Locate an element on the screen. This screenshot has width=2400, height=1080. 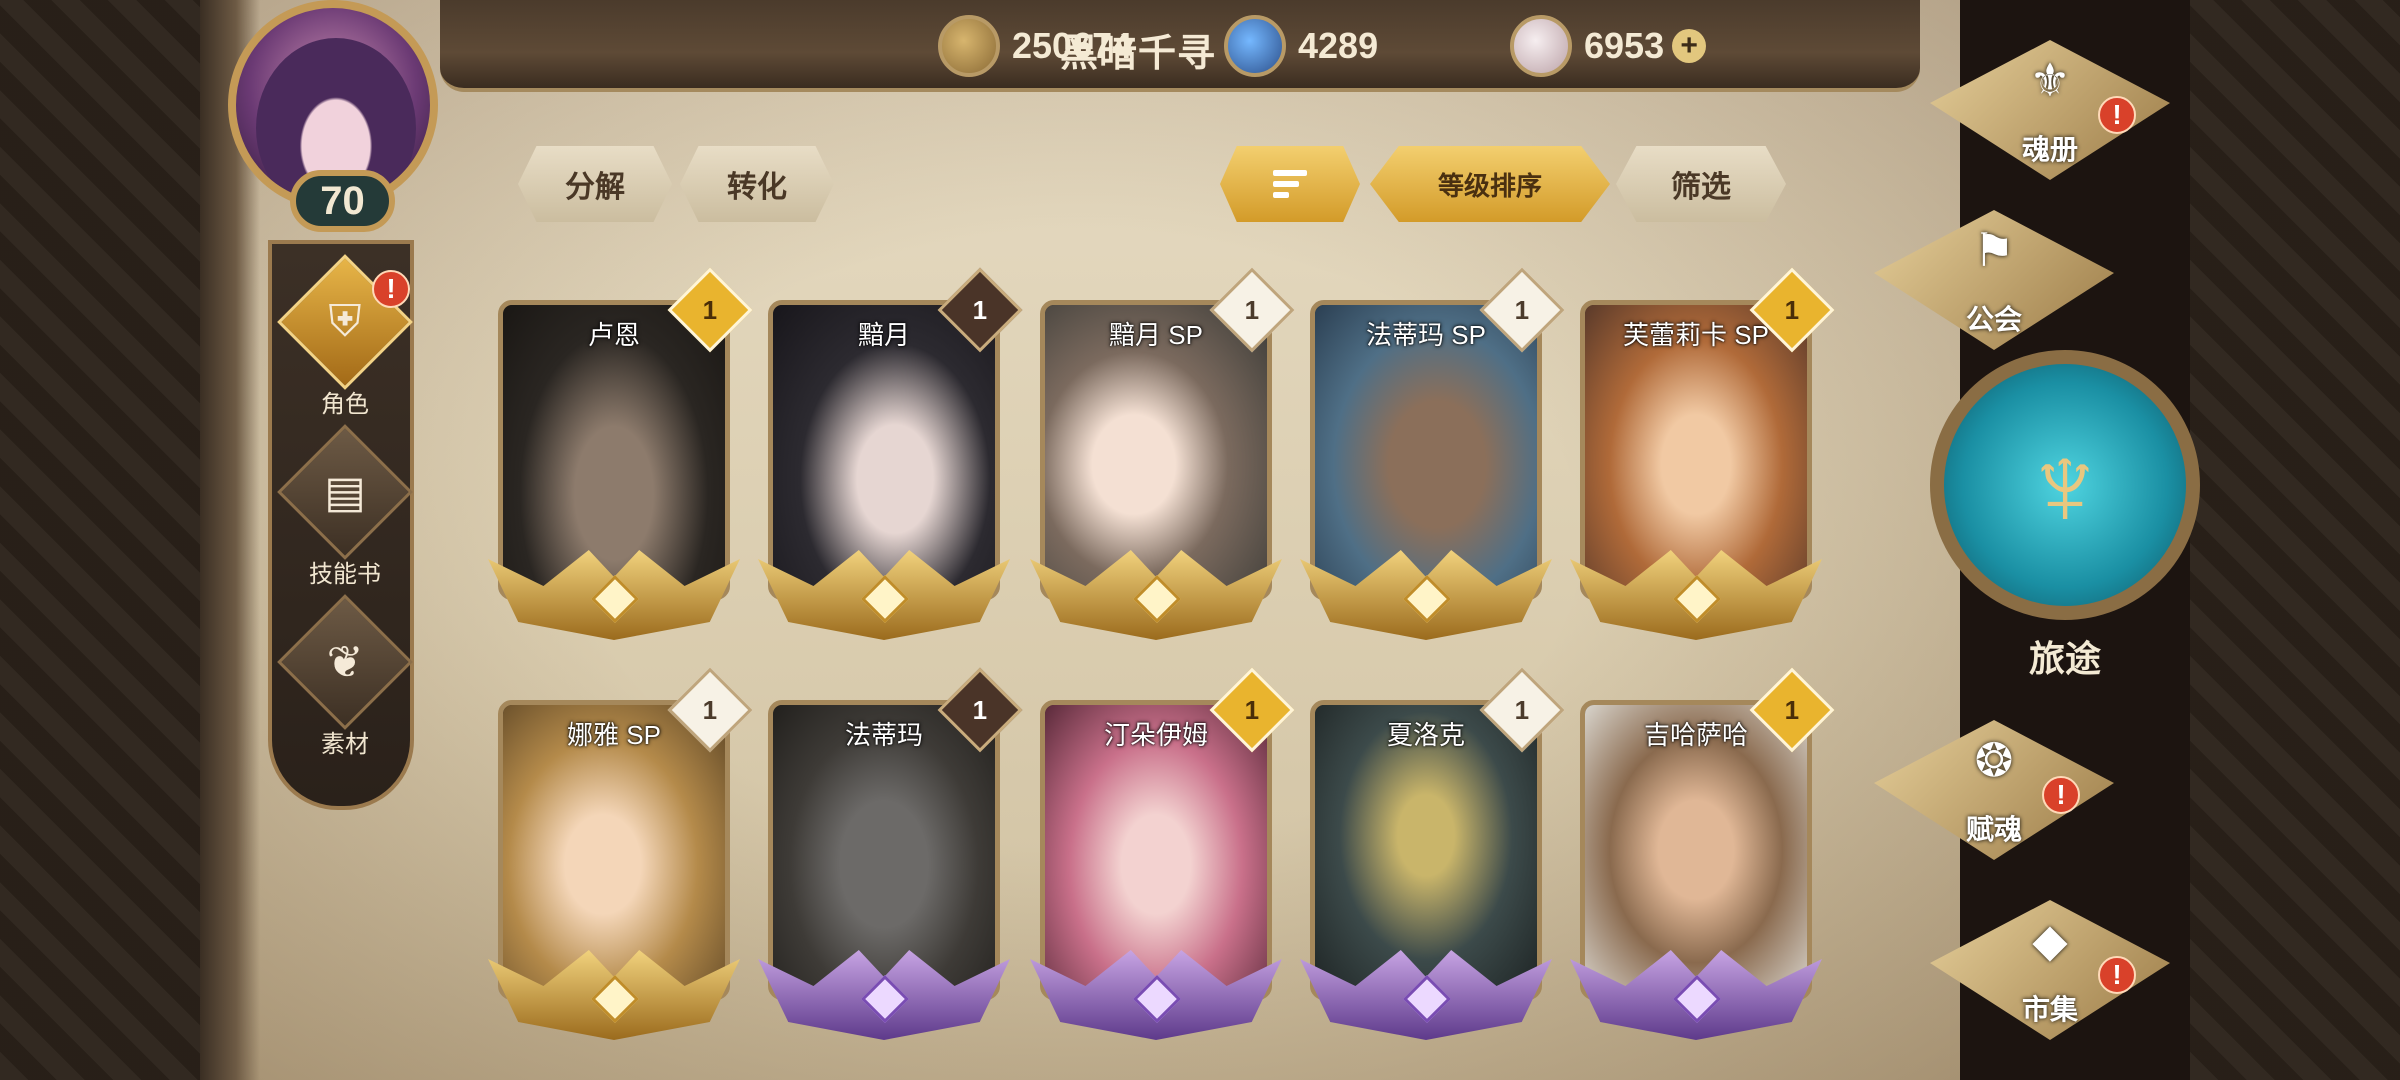
convert-button: 转化 is located at coordinates (757, 184).